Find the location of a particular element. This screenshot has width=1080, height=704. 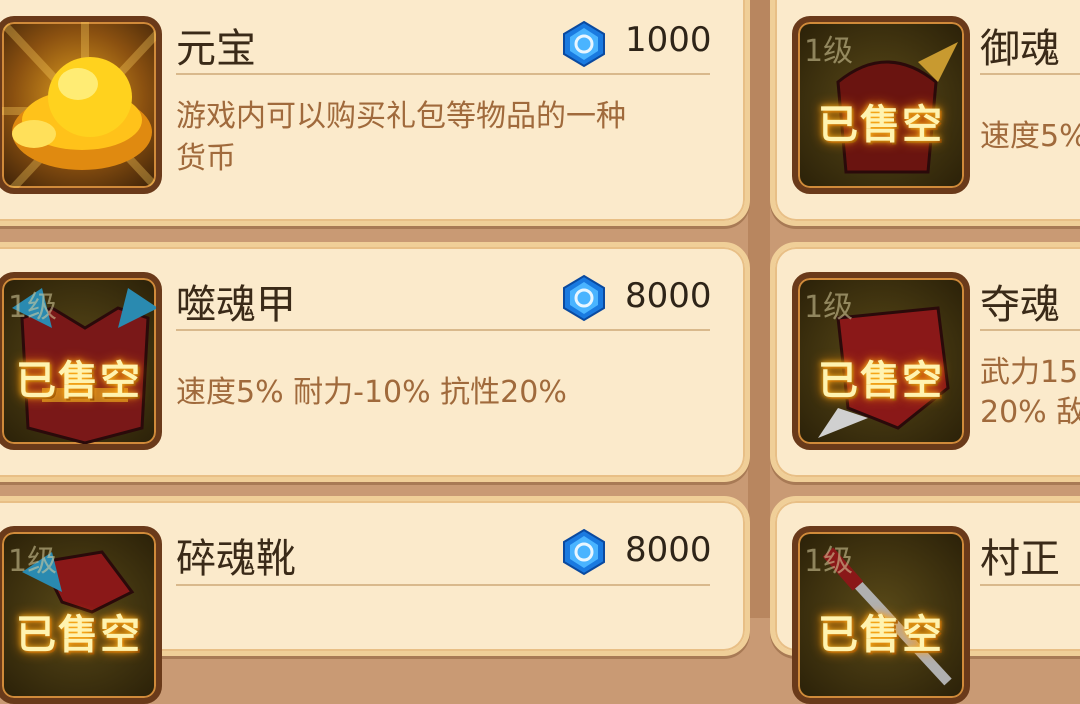

gold-ingot-icon is located at coordinates (81, 105).